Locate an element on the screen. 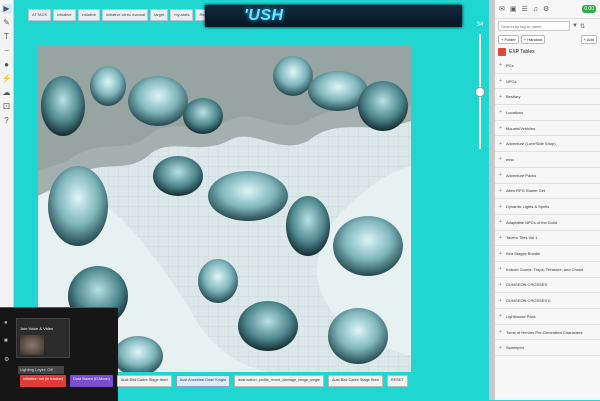  fog-icon: ● is located at coordinates (7, 65).